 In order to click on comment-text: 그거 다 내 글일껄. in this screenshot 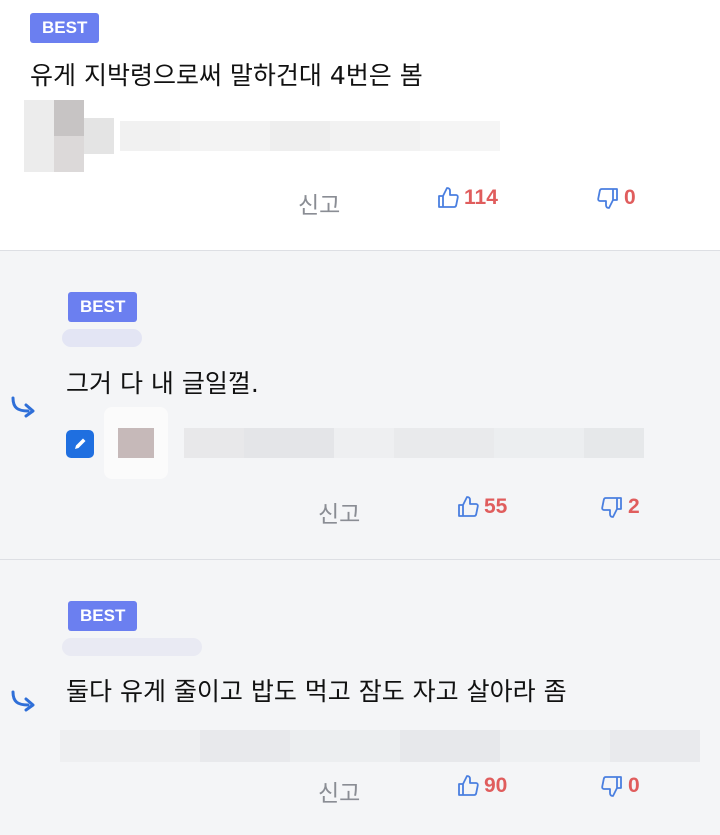, I will do `click(162, 383)`.